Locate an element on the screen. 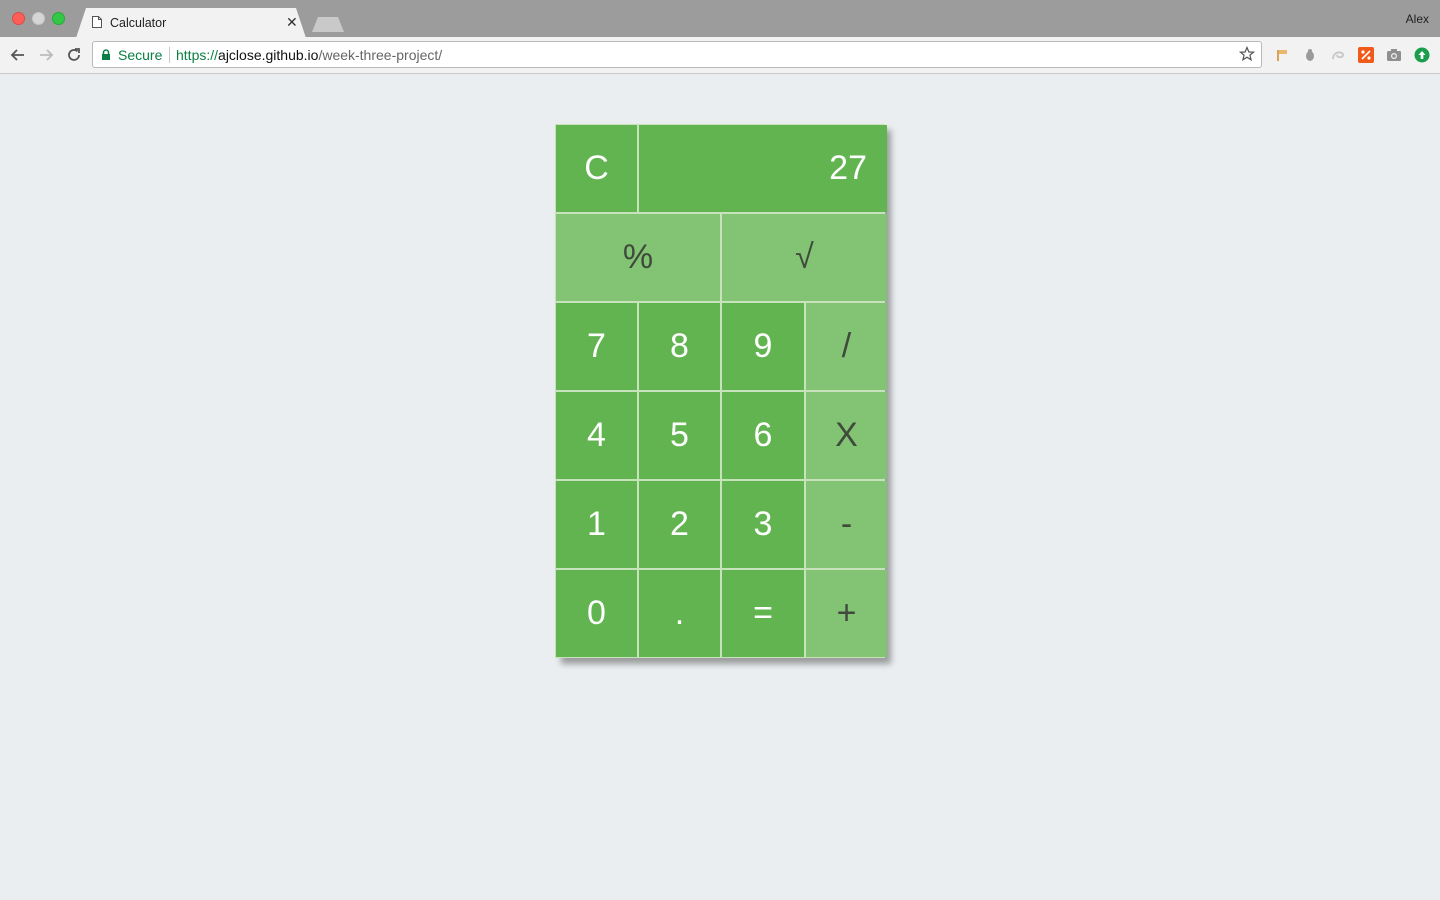  add-button: + is located at coordinates (846, 613).